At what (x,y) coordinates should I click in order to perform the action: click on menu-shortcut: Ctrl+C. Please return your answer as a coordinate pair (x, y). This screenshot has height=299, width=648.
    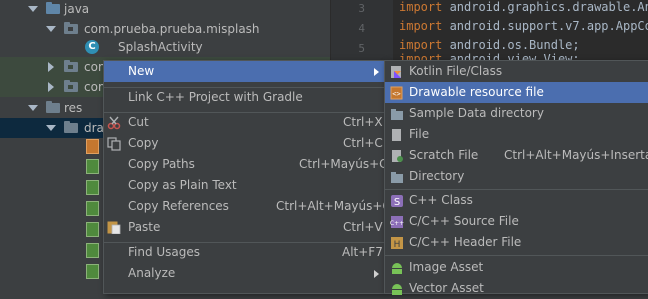
    Looking at the image, I should click on (363, 143).